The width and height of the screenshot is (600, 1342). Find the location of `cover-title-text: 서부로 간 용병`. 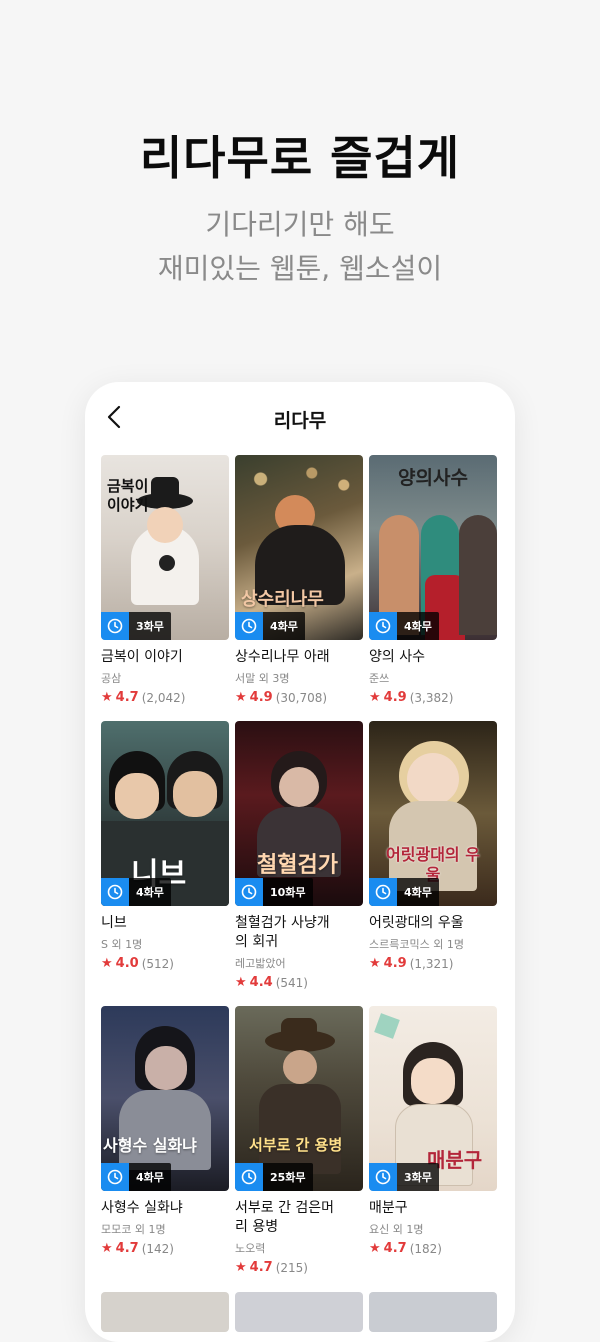

cover-title-text: 서부로 간 용병 is located at coordinates (296, 1145).